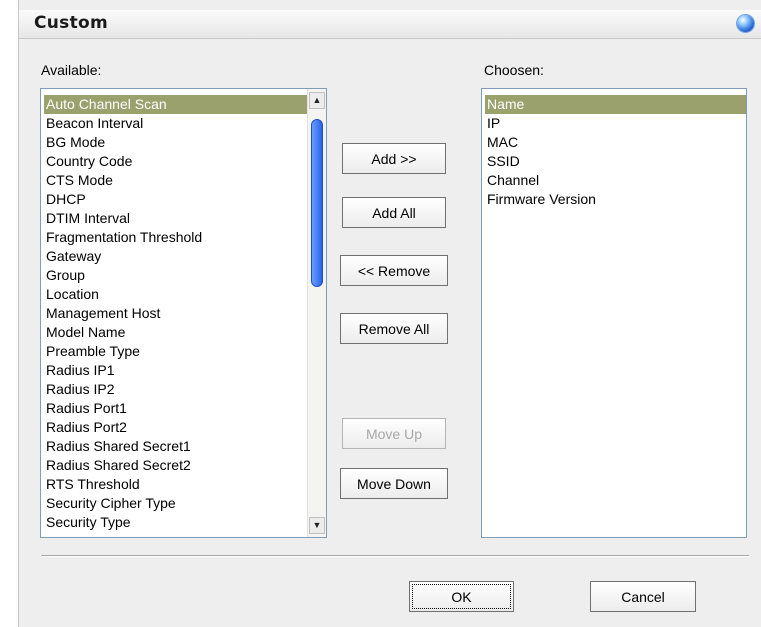 This screenshot has height=627, width=761. I want to click on title-bar: Custom, so click(390, 24).